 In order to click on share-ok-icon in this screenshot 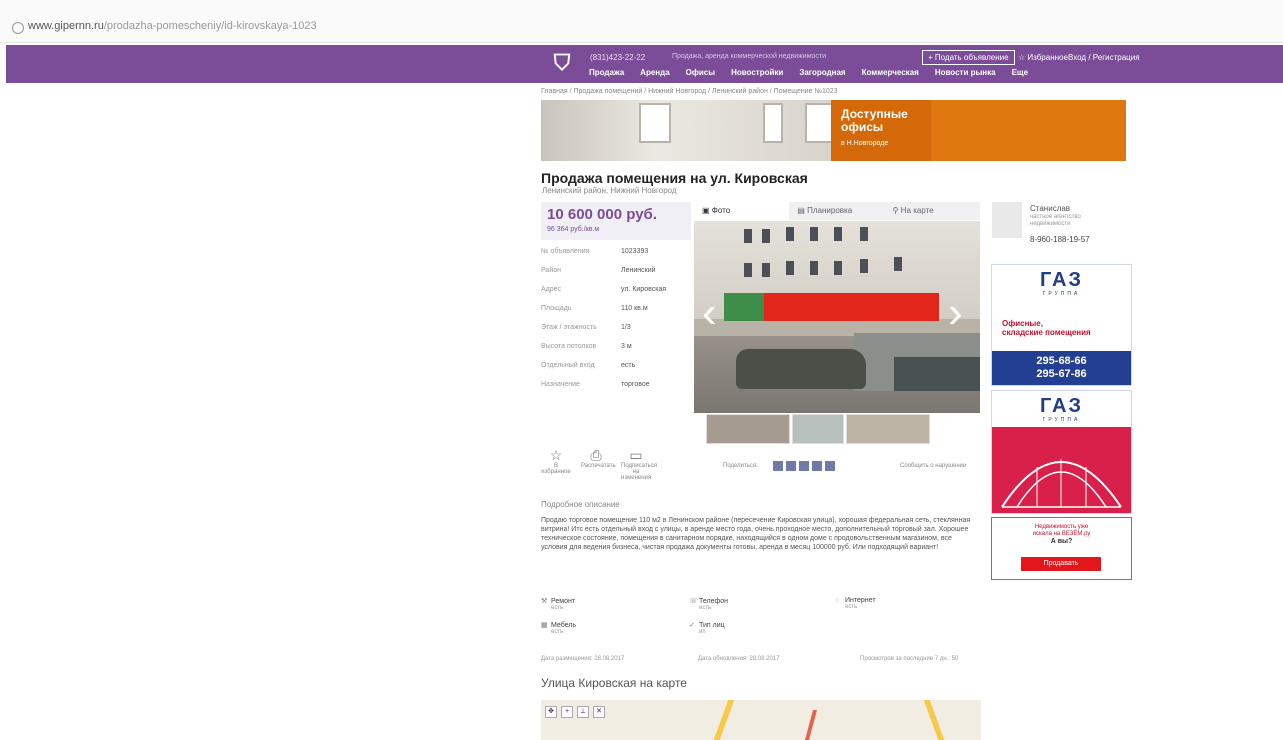, I will do `click(804, 466)`.